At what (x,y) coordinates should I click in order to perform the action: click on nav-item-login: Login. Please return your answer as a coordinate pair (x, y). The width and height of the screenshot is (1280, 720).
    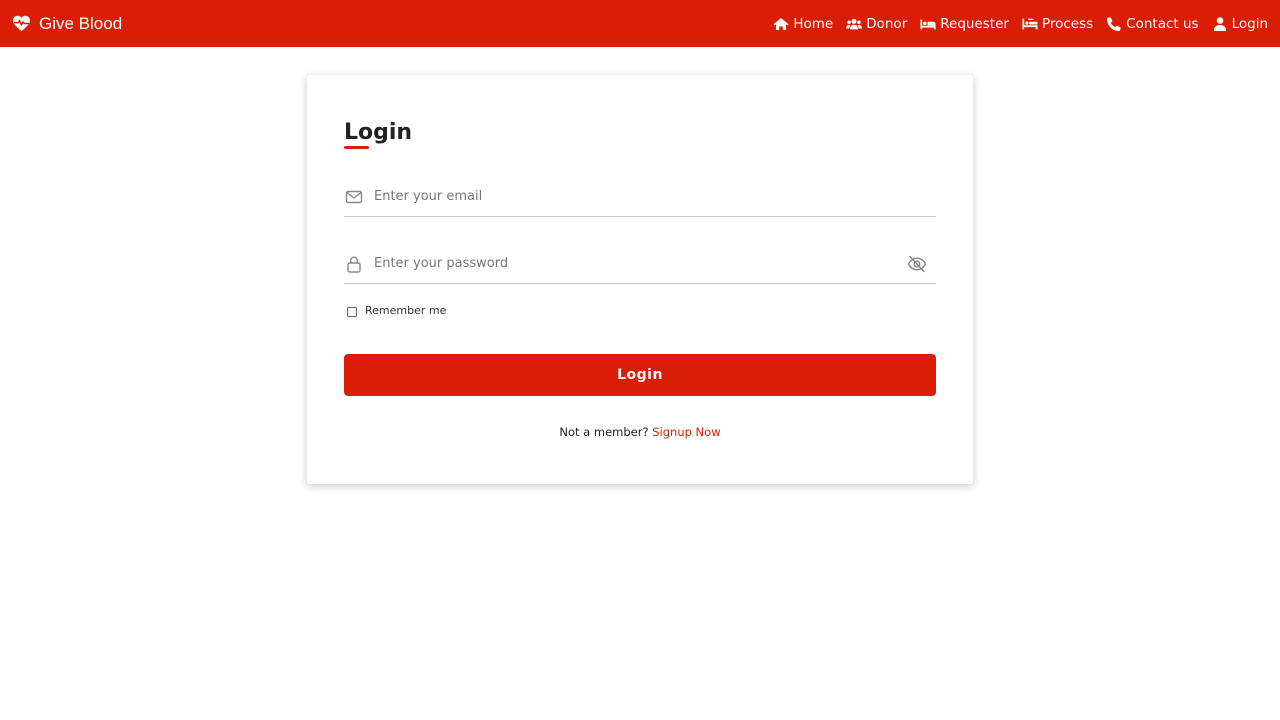
    Looking at the image, I should click on (1240, 24).